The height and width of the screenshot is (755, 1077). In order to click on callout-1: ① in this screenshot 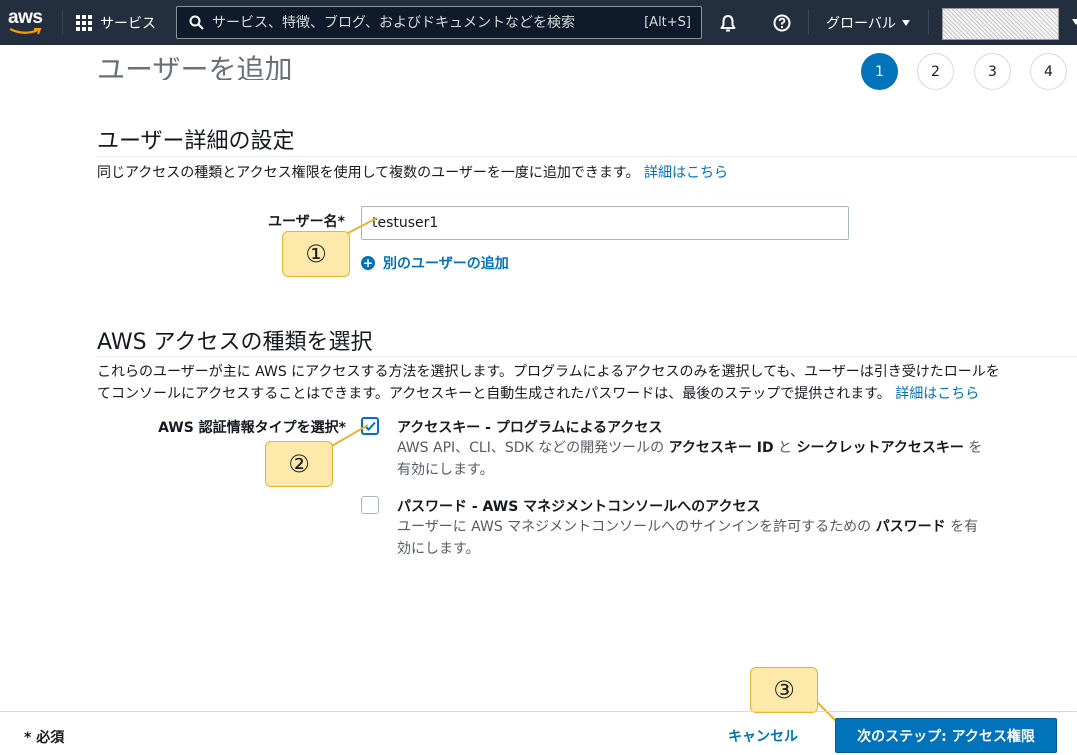, I will do `click(316, 254)`.